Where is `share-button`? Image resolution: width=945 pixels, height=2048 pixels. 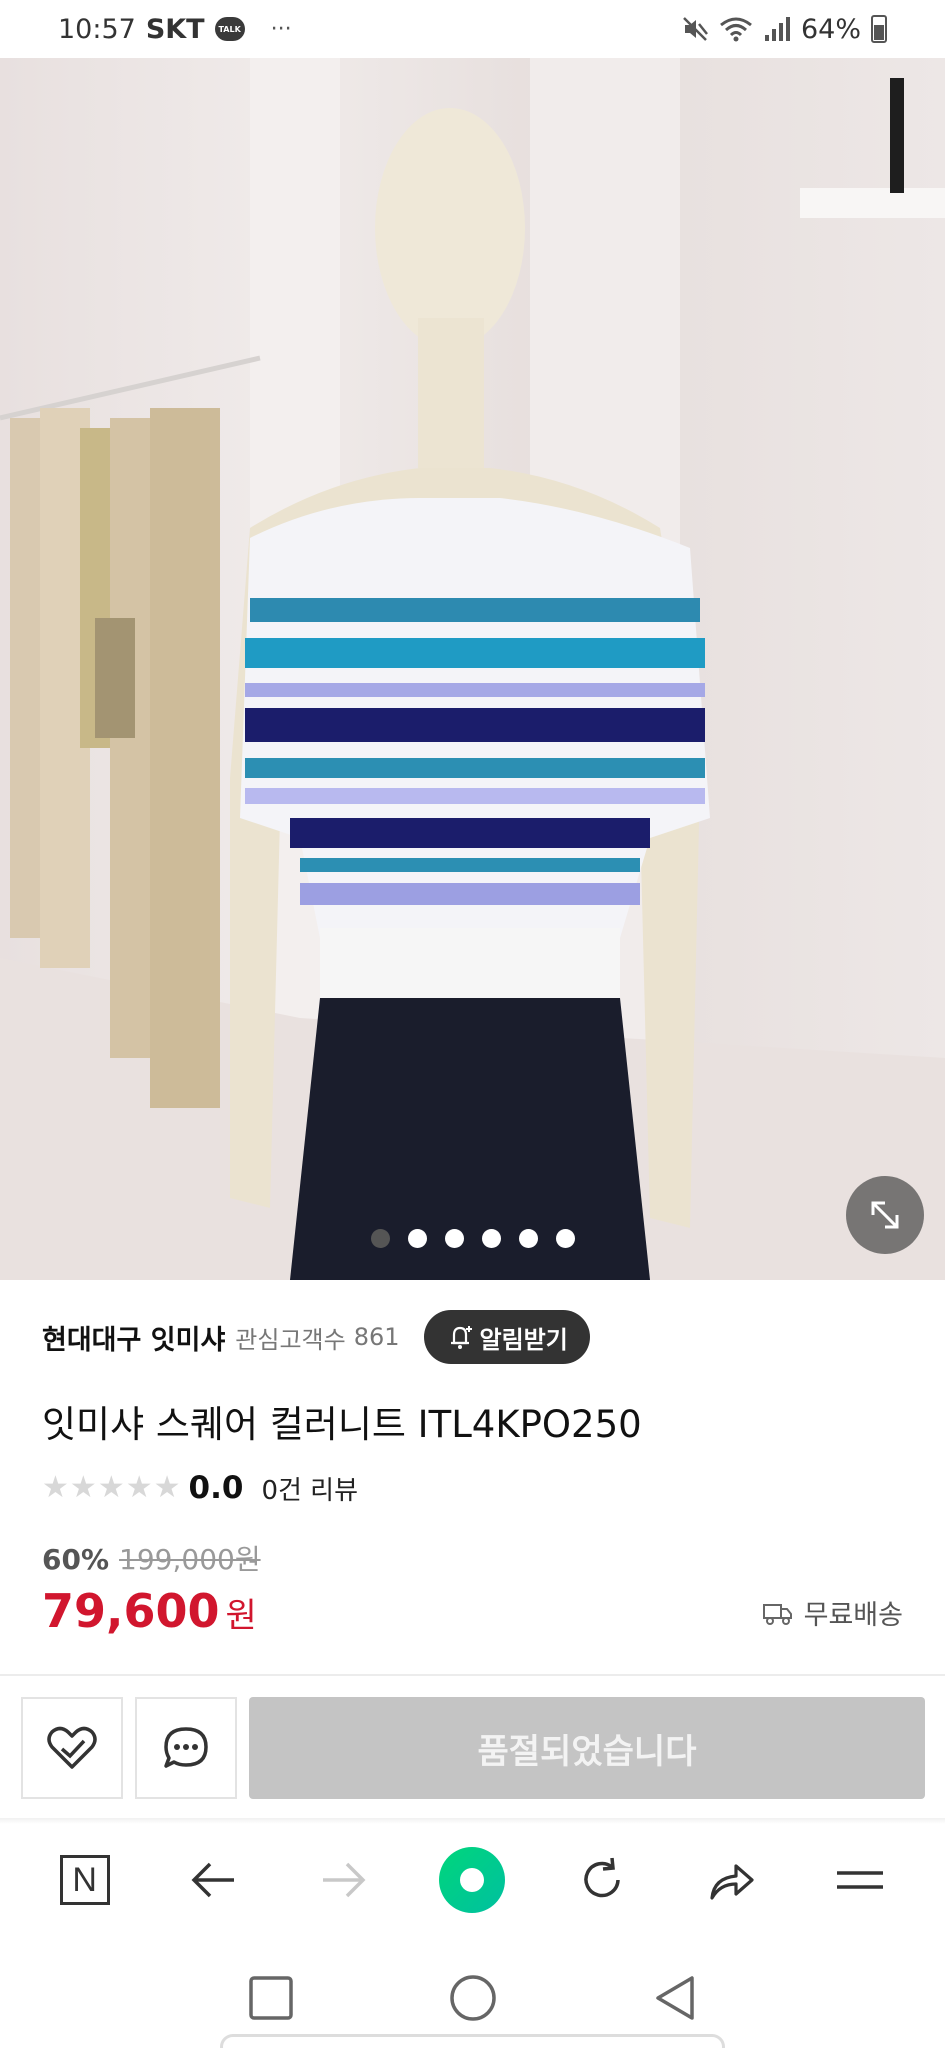 share-button is located at coordinates (731, 1880).